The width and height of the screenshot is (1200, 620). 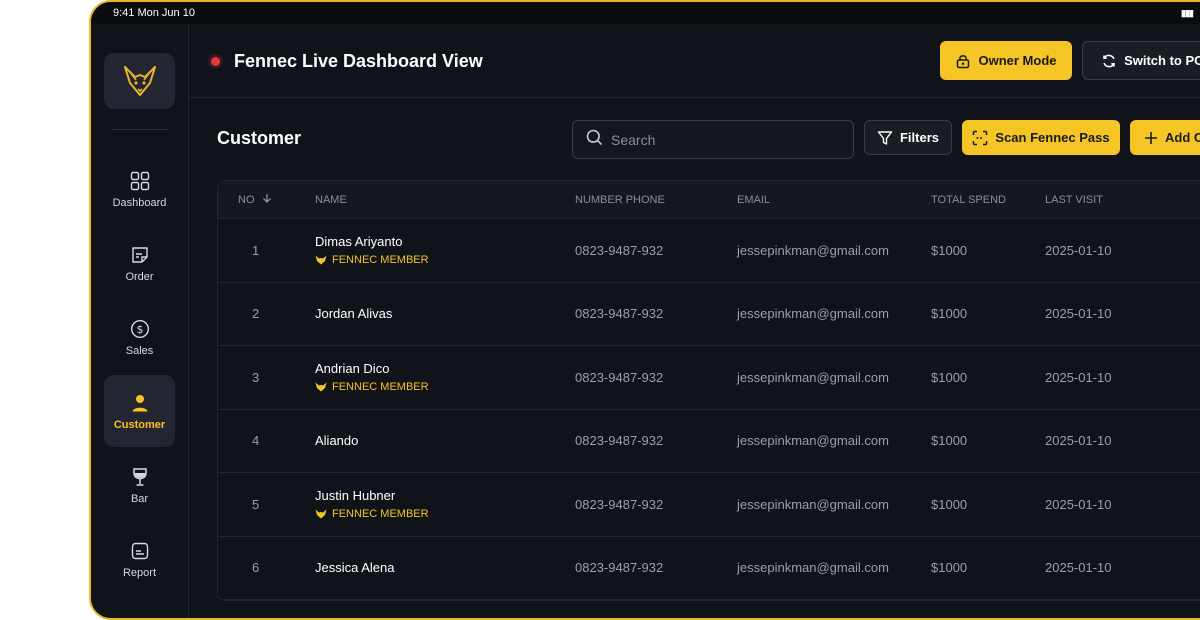 What do you see at coordinates (331, 199) in the screenshot?
I see `column-header-name: NAME` at bounding box center [331, 199].